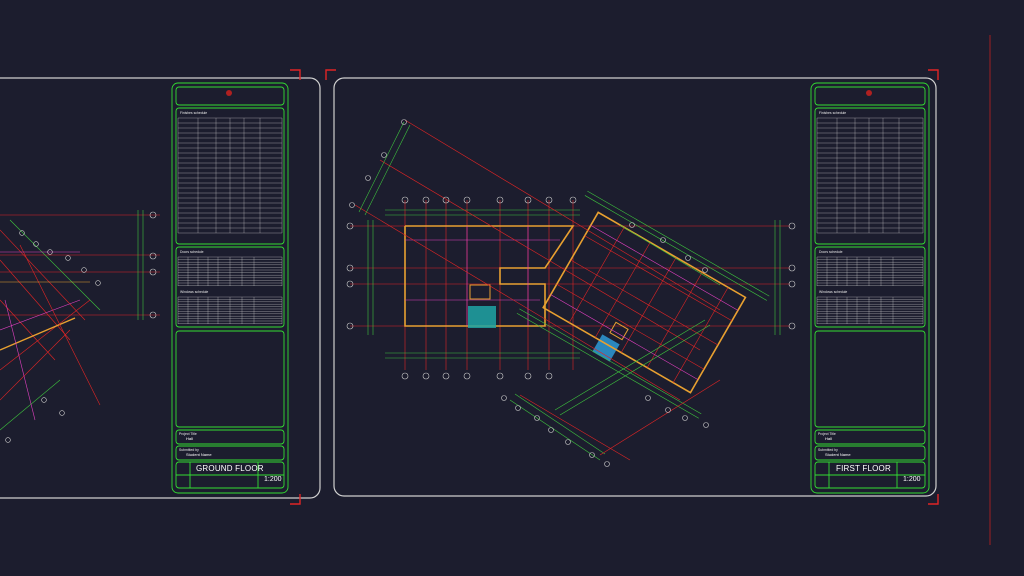 The height and width of the screenshot is (576, 1024). What do you see at coordinates (863, 468) in the screenshot?
I see `sheet-title-first: FIRST FLOOR` at bounding box center [863, 468].